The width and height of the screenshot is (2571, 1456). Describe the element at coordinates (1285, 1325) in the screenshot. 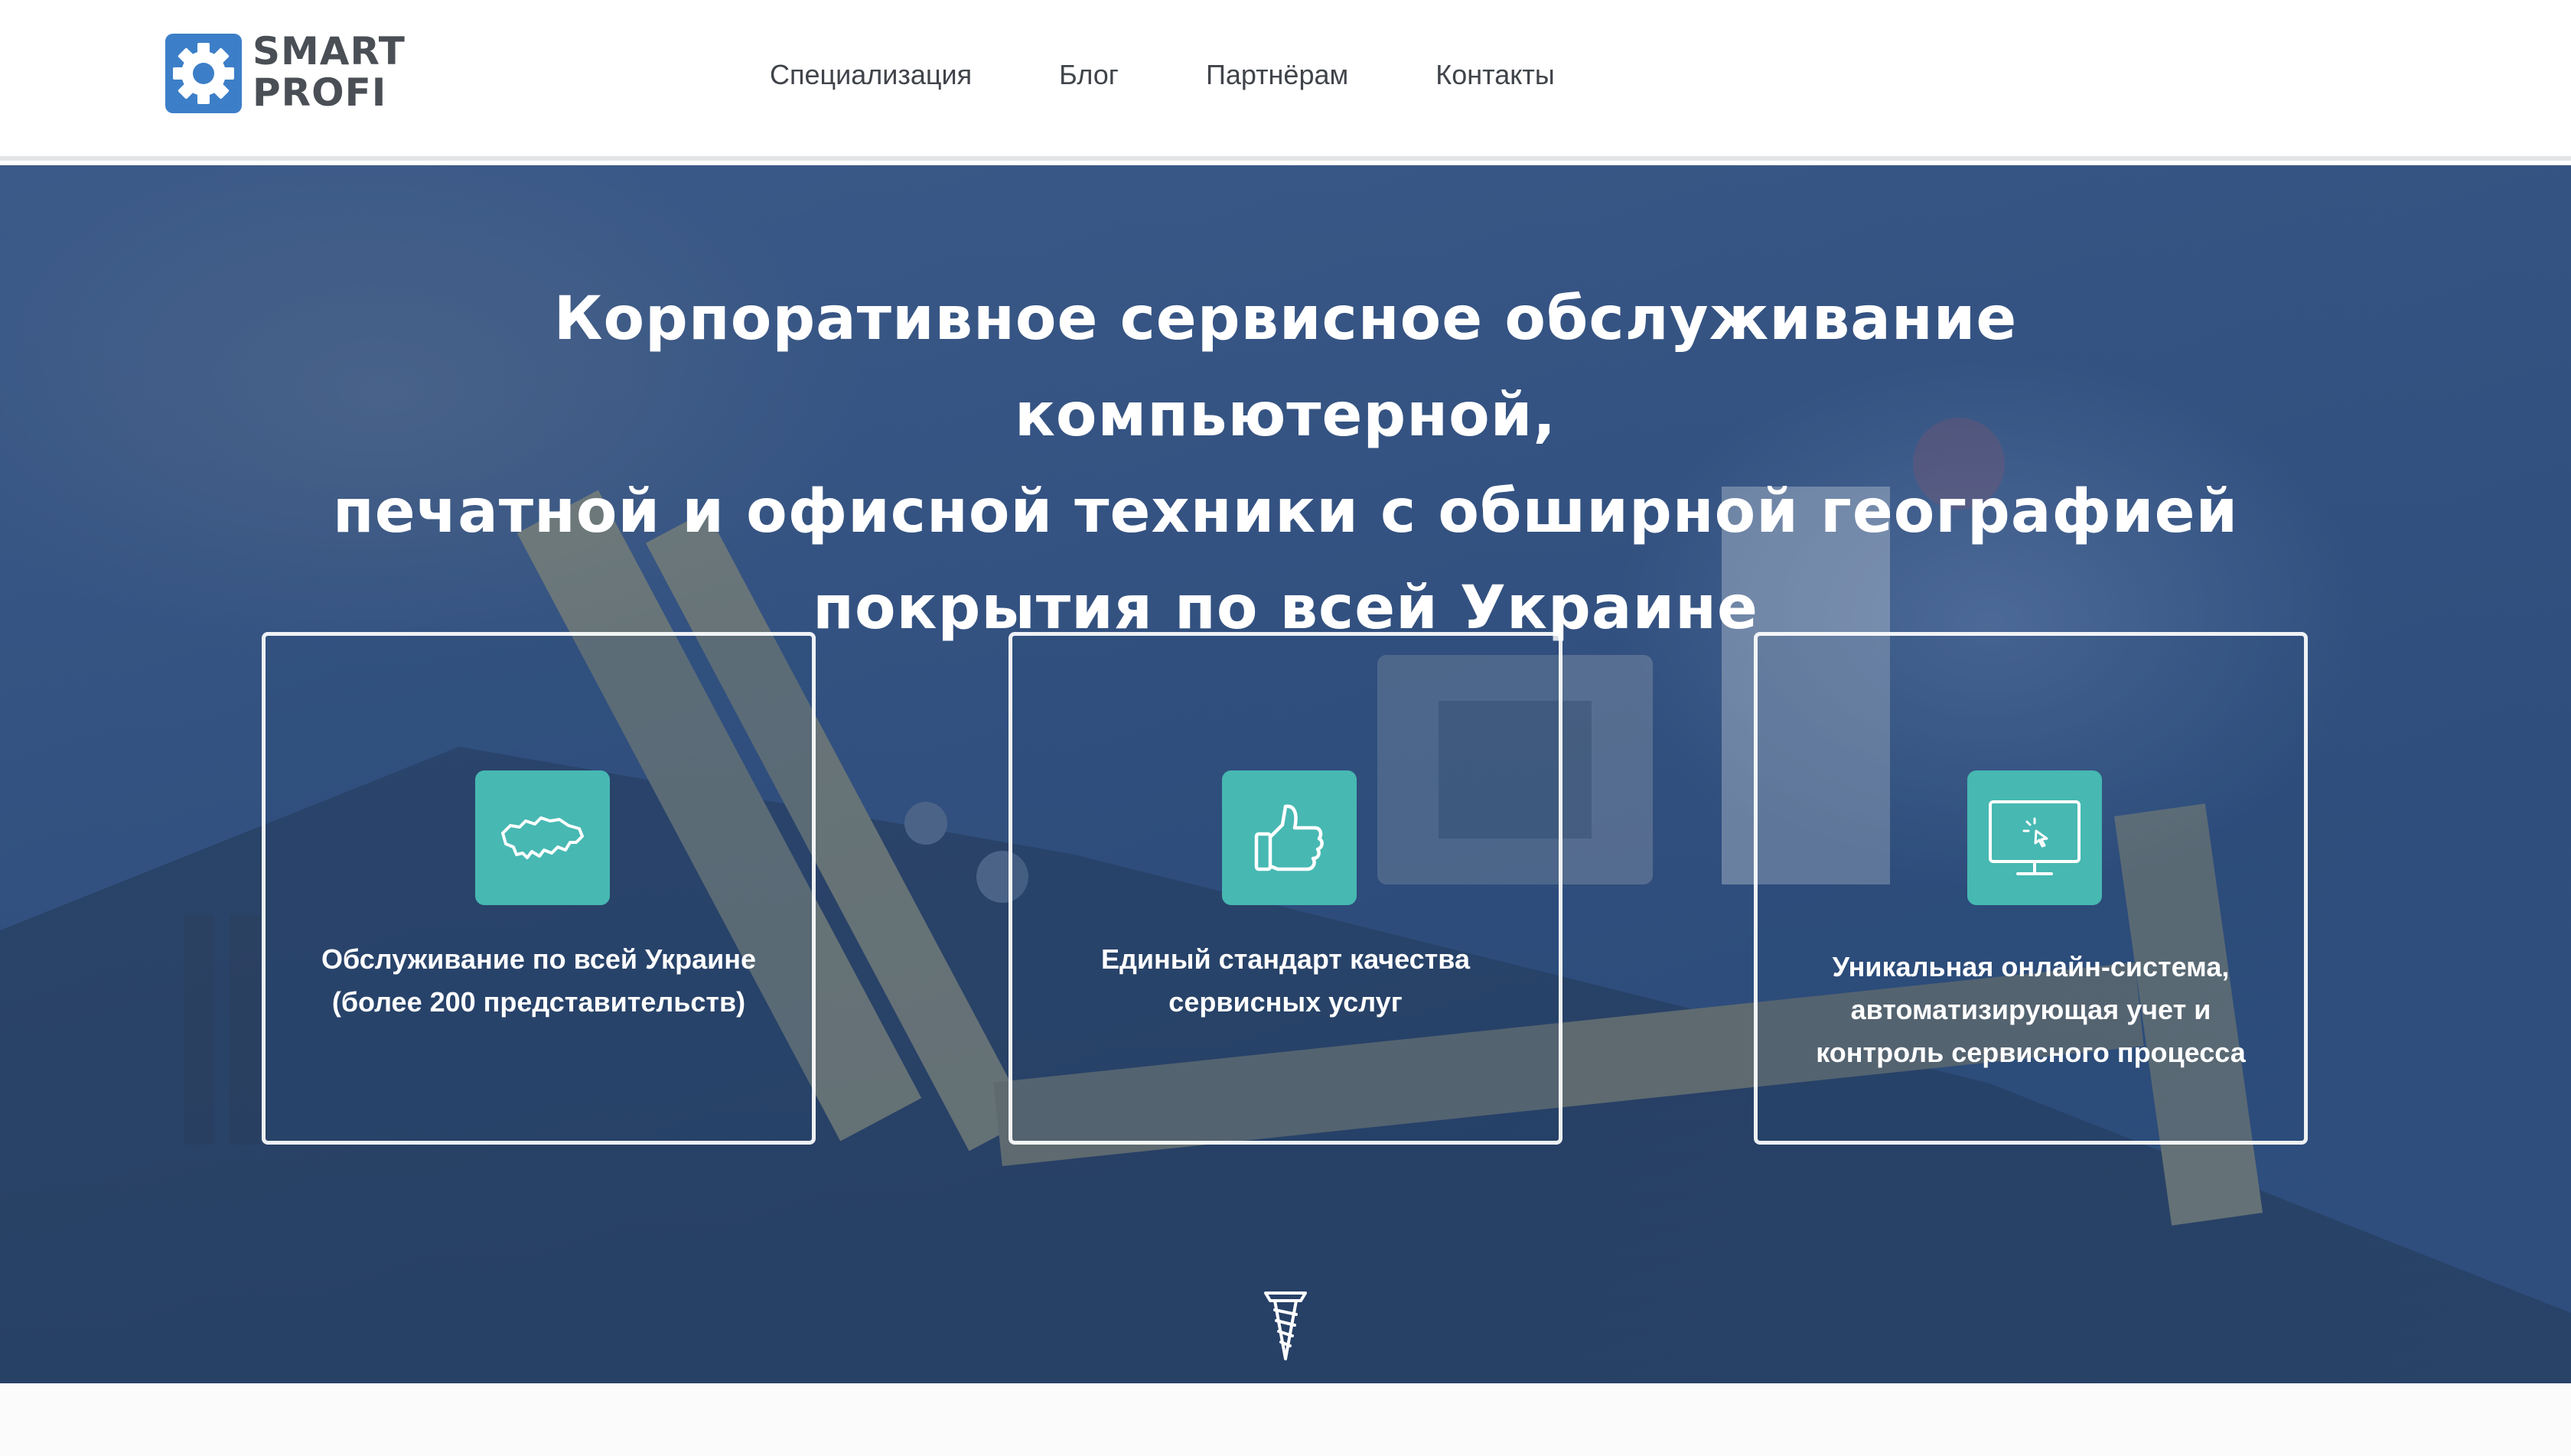

I see `screw-icon` at that location.